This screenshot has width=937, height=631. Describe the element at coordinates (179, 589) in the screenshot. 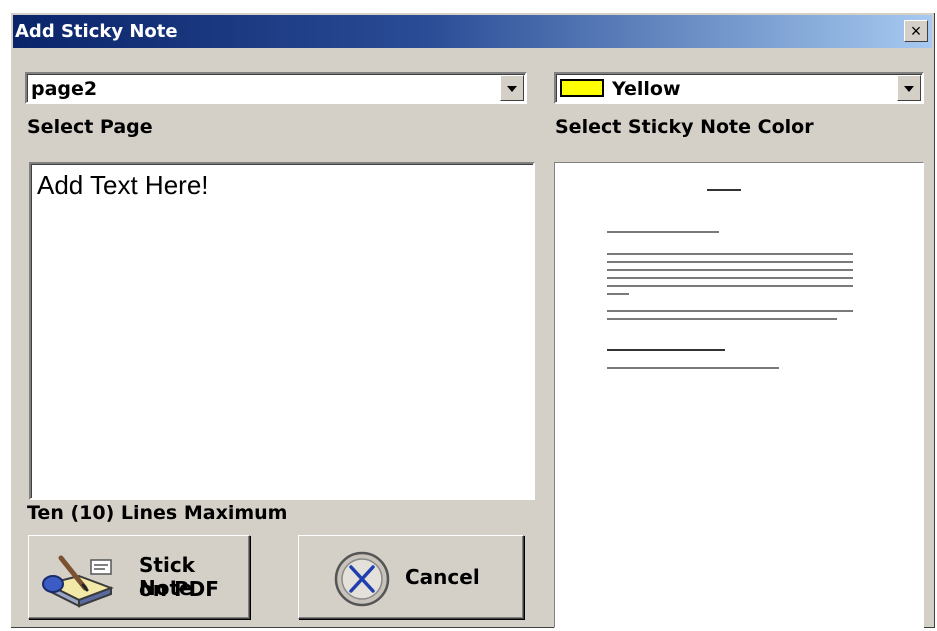

I see `stick-note-label-line2: on PDF` at that location.